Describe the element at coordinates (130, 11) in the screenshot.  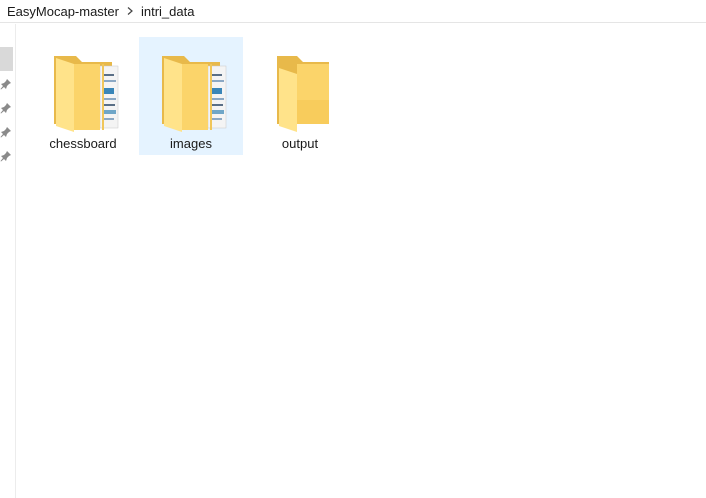
I see `chevron-right-icon` at that location.